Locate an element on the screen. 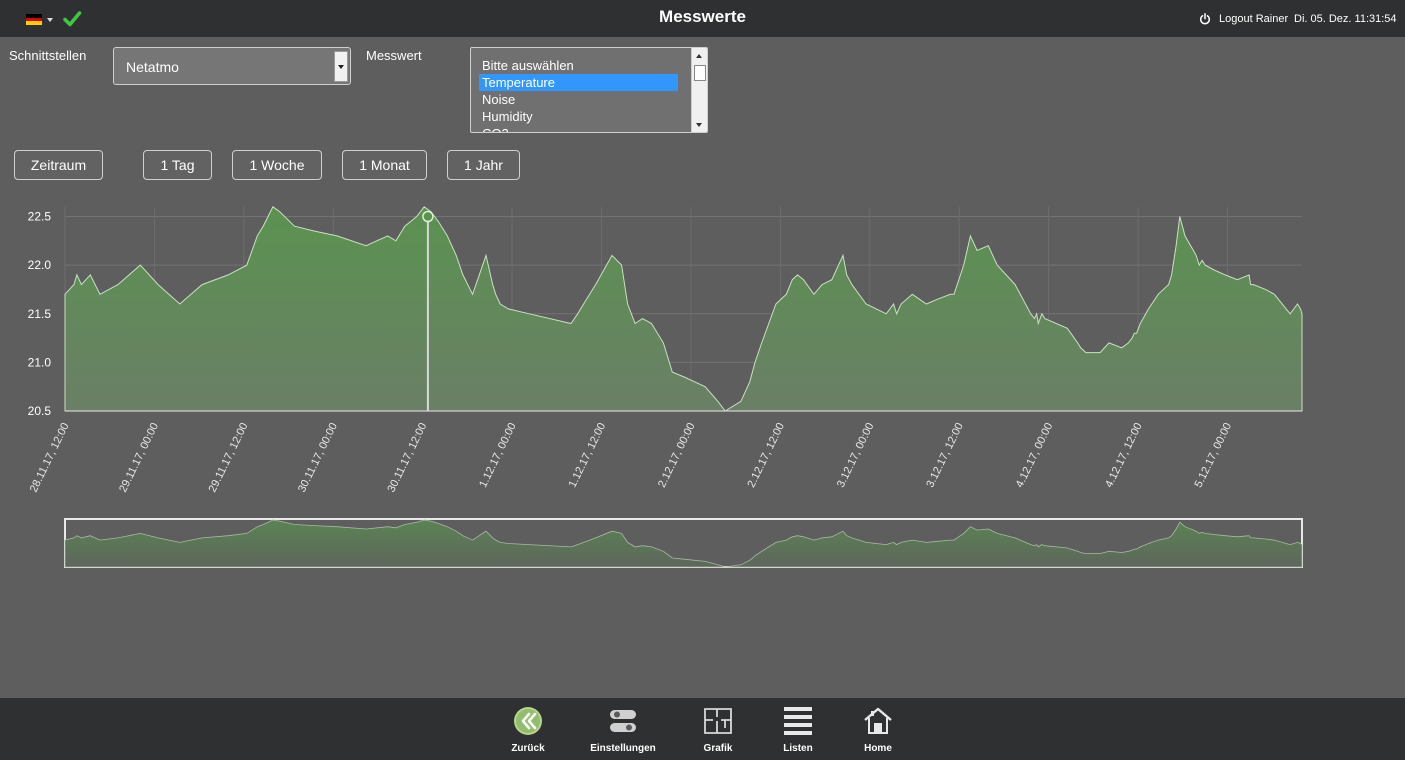 The height and width of the screenshot is (760, 1405). bottom-nav-bar: Zurück Einstellungen Grafik Listen Home is located at coordinates (702, 729).